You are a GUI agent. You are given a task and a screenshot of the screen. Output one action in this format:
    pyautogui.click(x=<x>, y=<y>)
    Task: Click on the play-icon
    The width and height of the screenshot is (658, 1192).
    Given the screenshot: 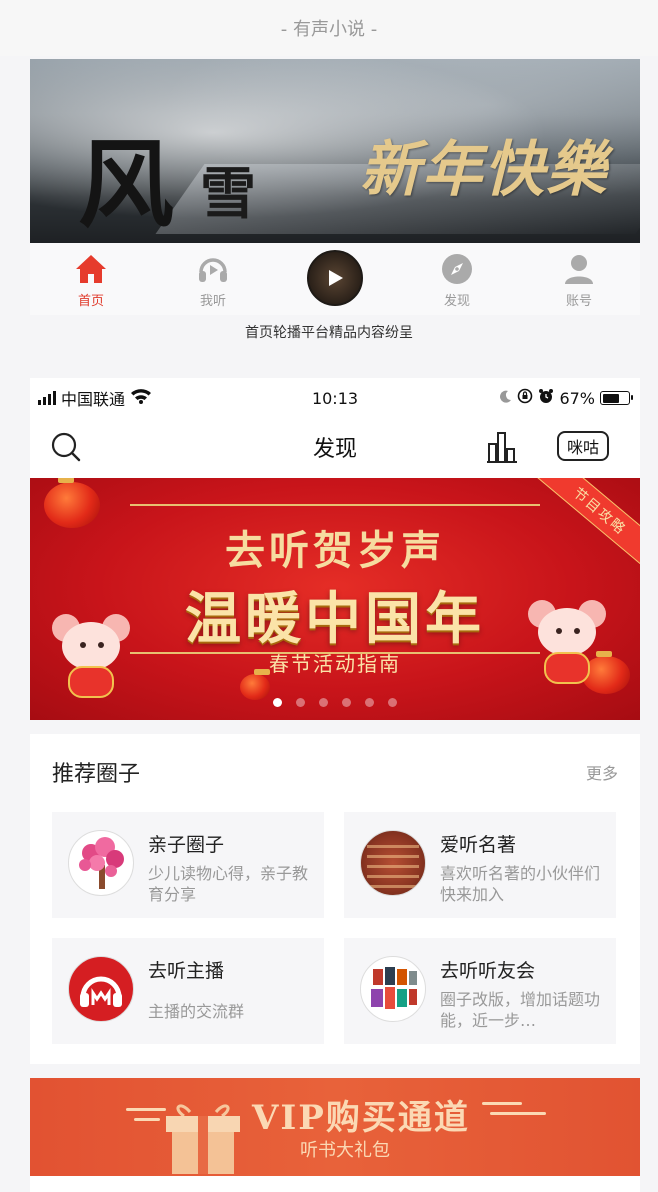 What is the action you would take?
    pyautogui.click(x=335, y=278)
    